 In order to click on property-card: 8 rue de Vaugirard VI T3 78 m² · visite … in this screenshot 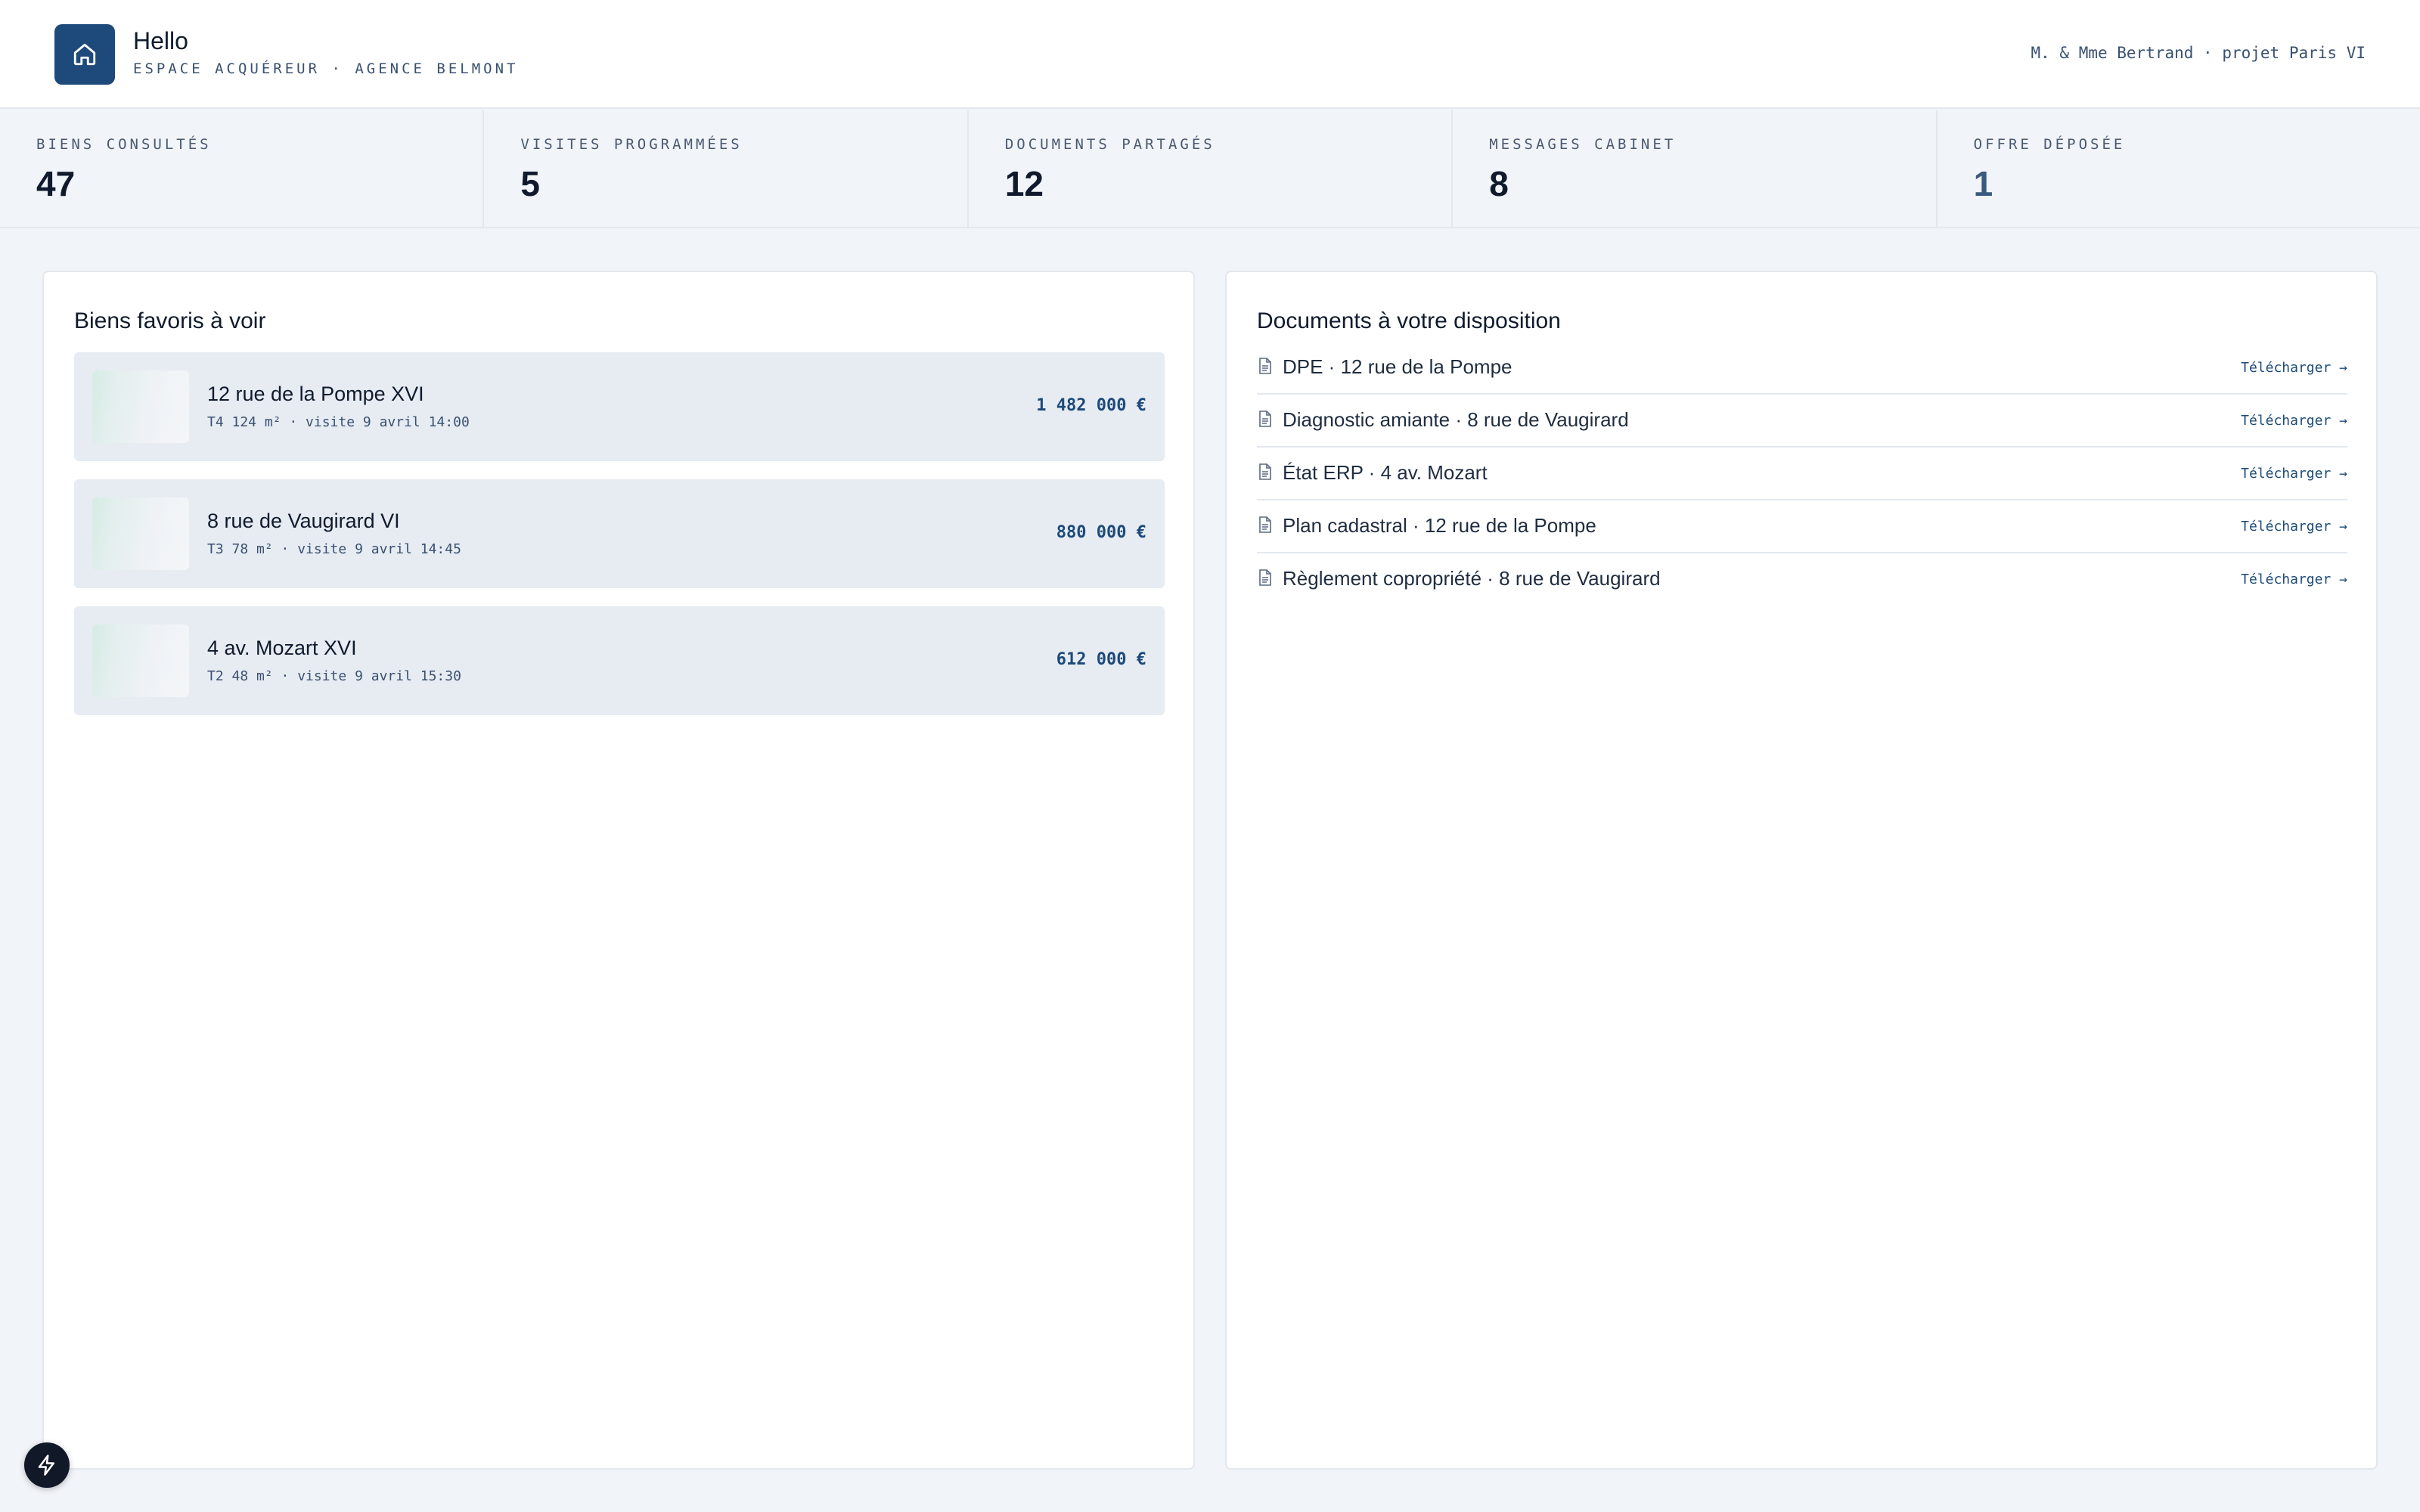, I will do `click(619, 533)`.